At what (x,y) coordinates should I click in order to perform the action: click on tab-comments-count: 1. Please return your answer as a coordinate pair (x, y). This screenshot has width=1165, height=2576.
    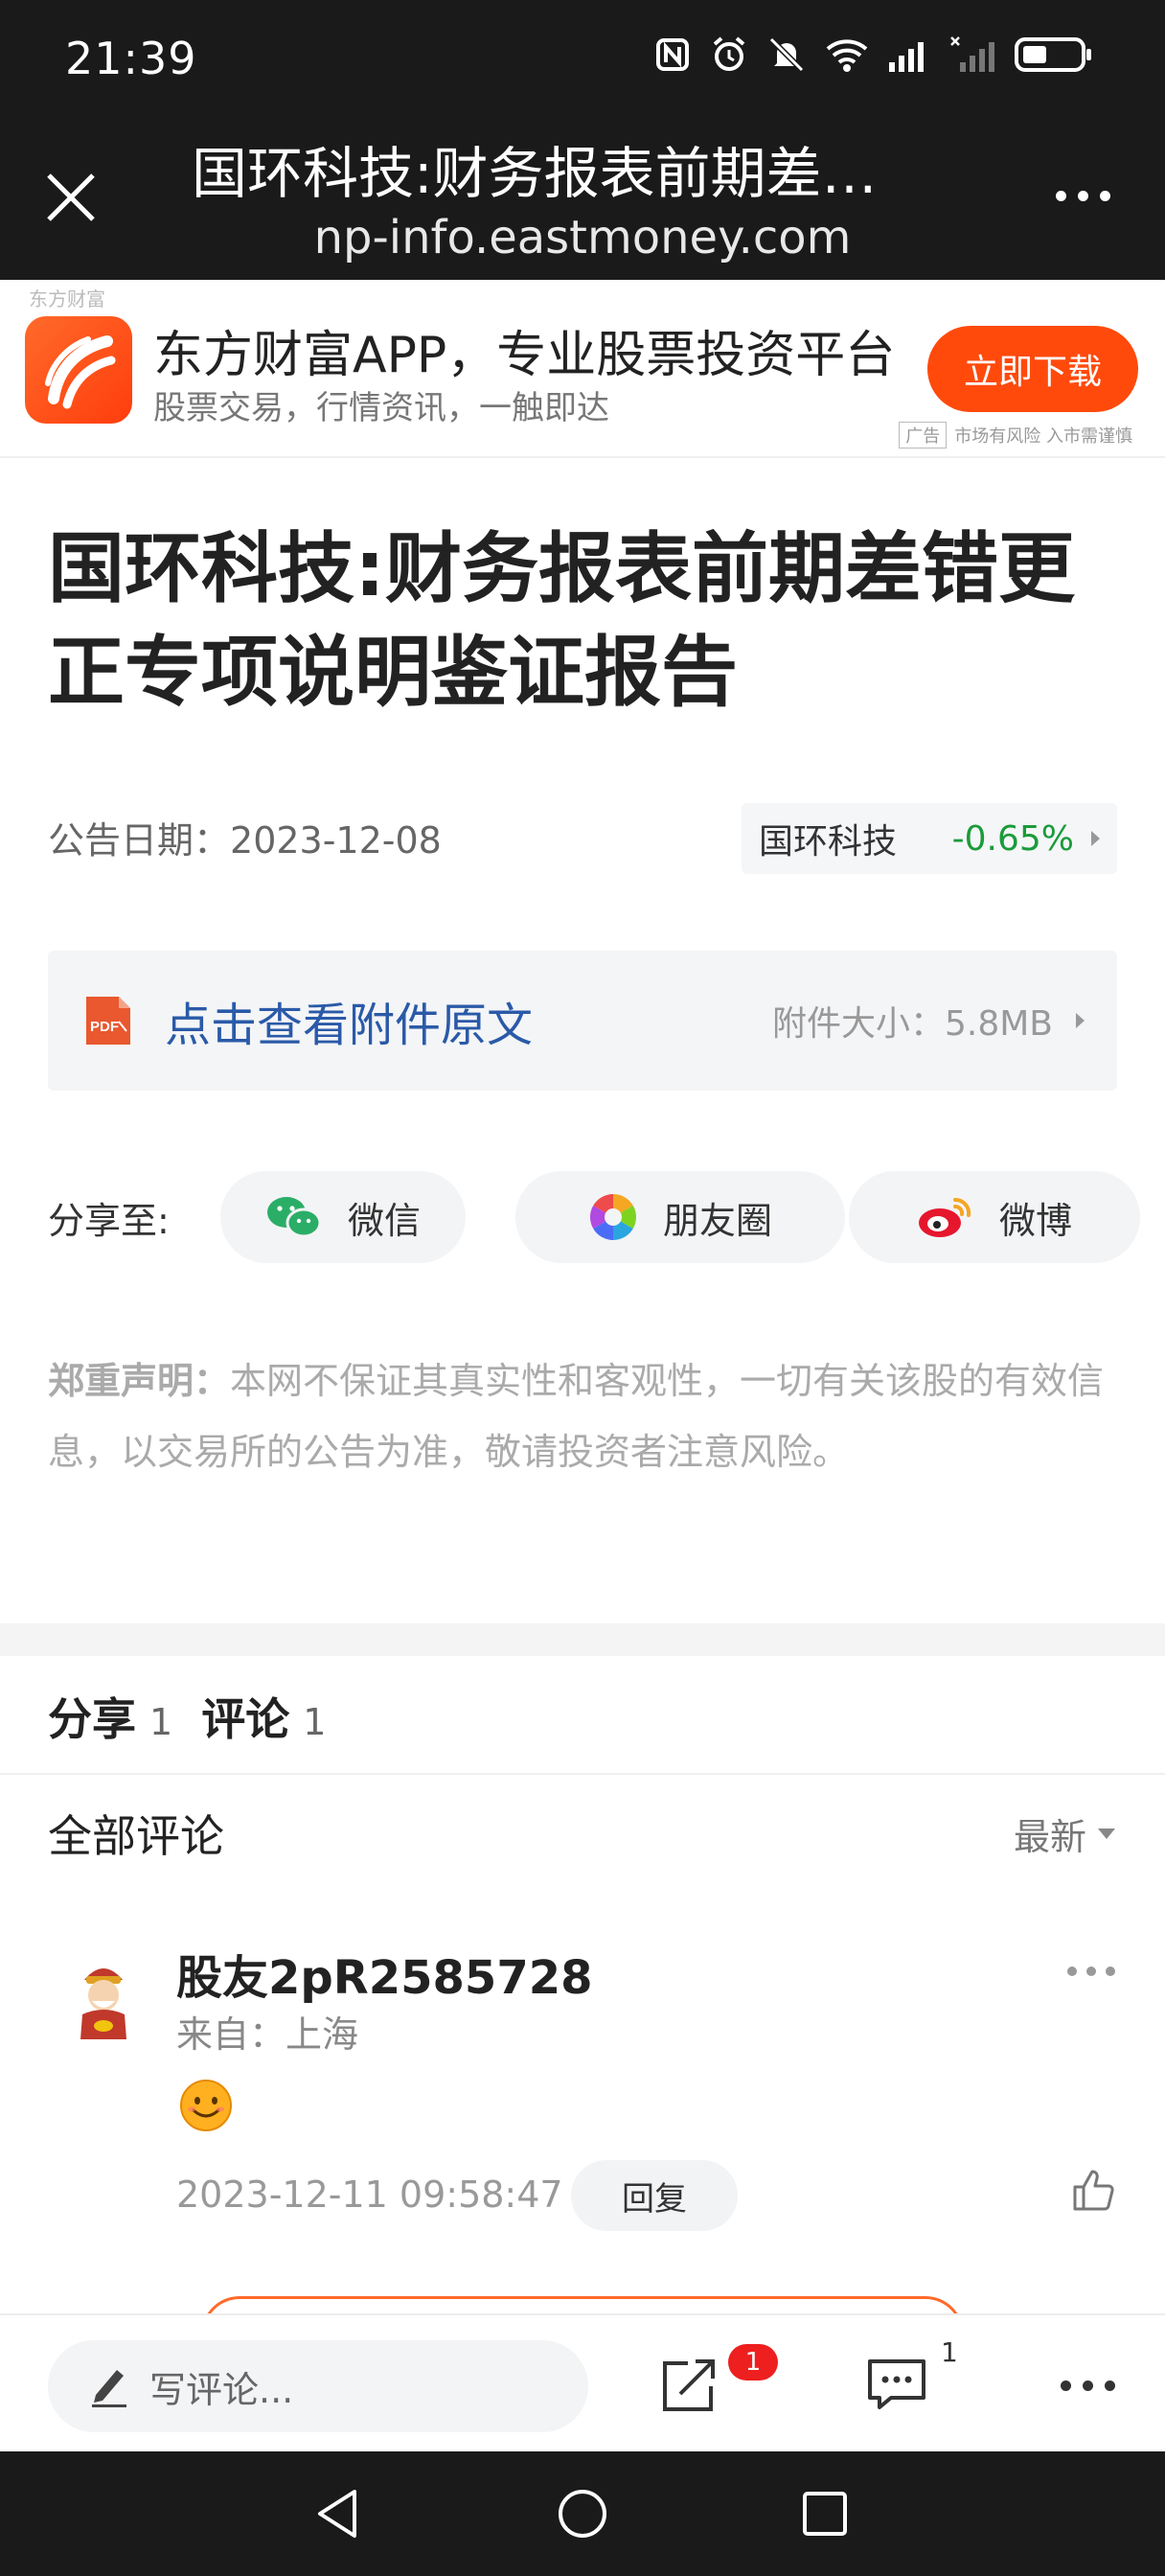
    Looking at the image, I should click on (315, 1722).